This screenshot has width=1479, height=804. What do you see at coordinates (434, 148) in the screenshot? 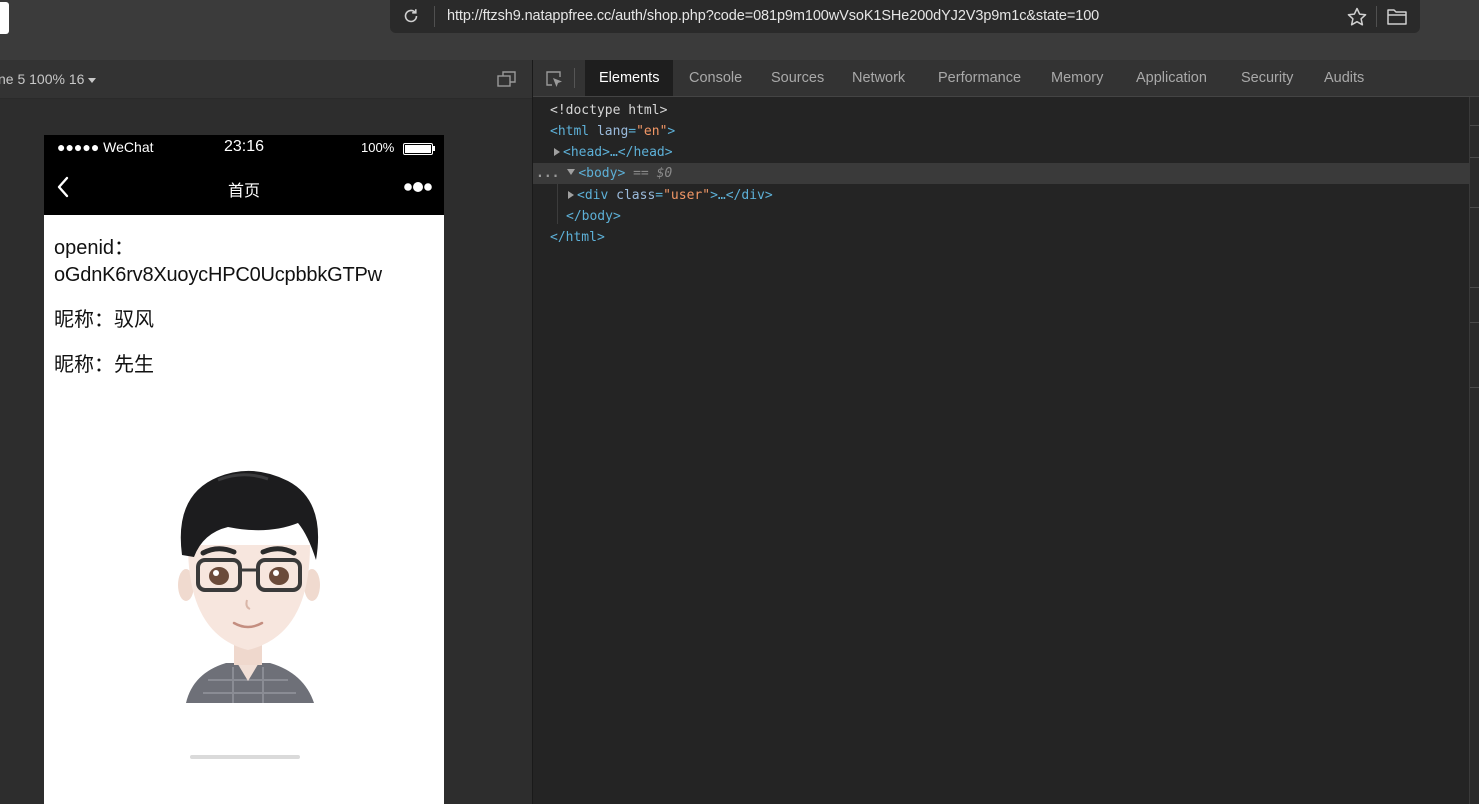
I see `battery-tip` at bounding box center [434, 148].